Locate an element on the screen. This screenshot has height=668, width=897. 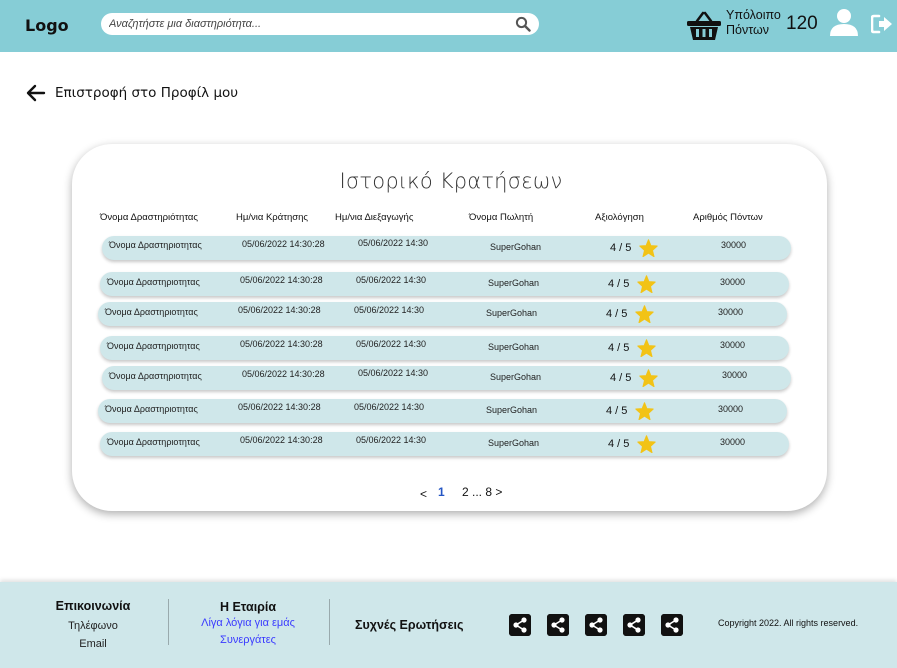
footer-email: Email is located at coordinates (93, 644).